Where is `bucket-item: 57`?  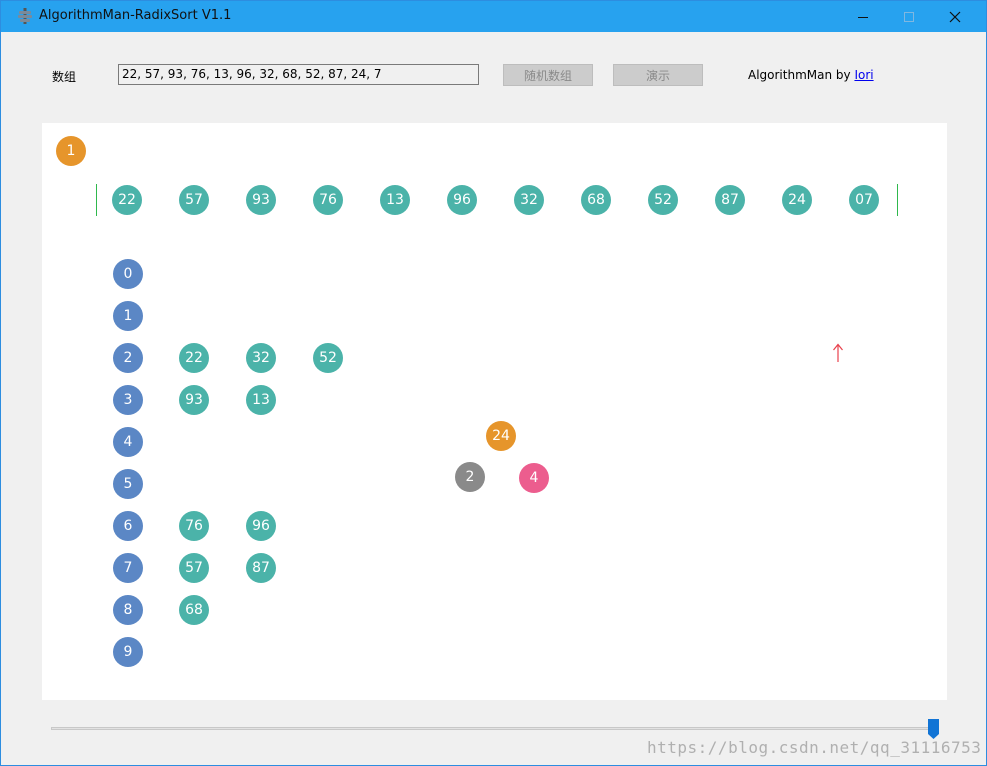
bucket-item: 57 is located at coordinates (194, 568).